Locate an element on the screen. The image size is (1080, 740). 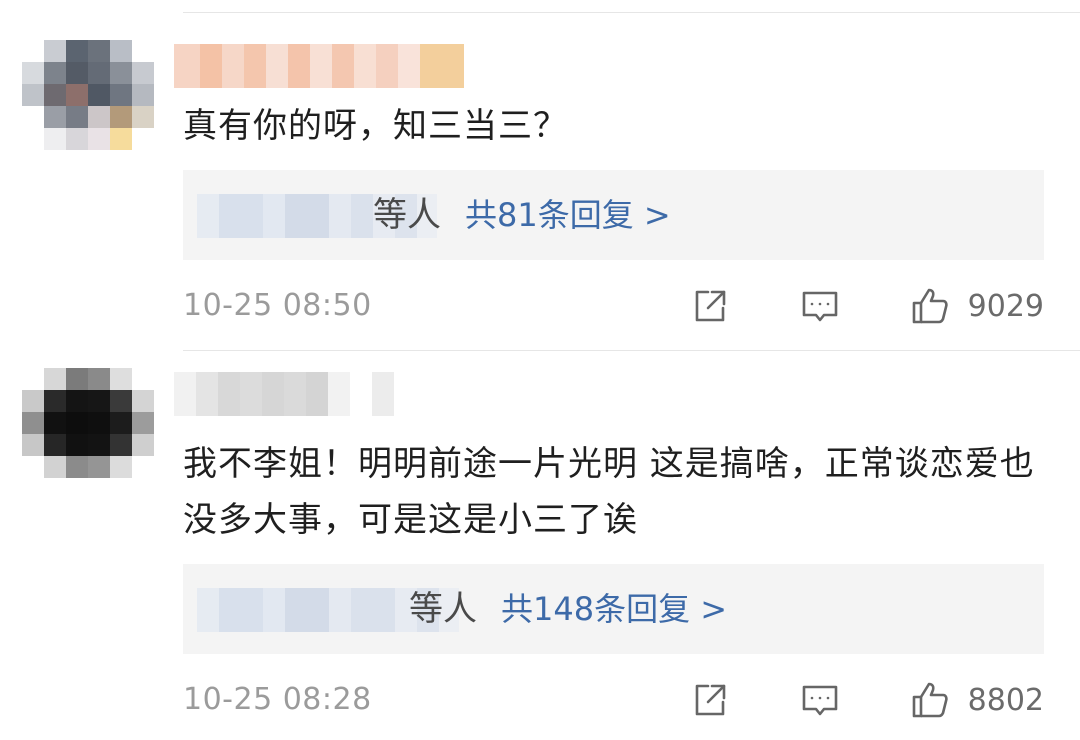
comment-meta: 10-25 08:50 9029 is located at coordinates (613, 306).